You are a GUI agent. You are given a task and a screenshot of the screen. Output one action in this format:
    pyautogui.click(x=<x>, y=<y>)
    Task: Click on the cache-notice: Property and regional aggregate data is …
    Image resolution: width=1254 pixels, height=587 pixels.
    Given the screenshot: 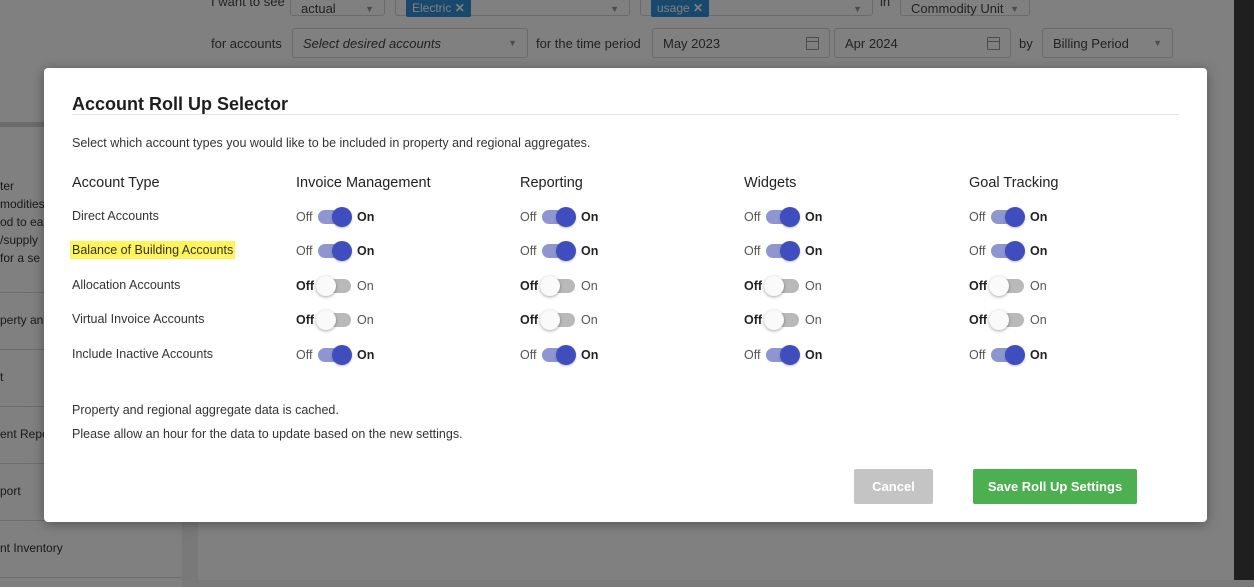 What is the action you would take?
    pyautogui.click(x=205, y=410)
    